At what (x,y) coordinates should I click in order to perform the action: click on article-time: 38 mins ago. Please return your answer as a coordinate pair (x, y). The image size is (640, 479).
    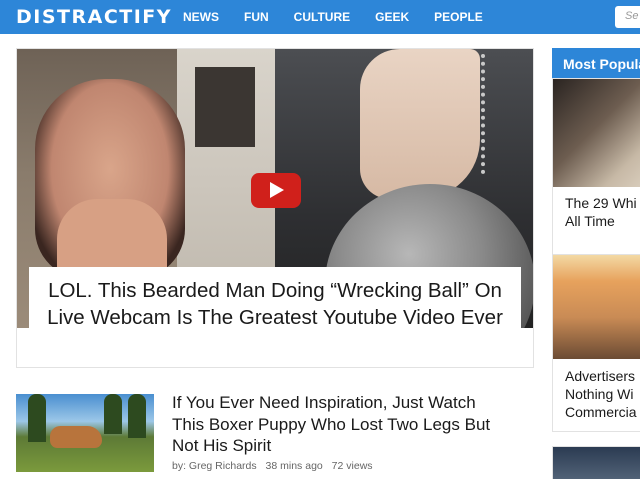
    Looking at the image, I should click on (294, 466).